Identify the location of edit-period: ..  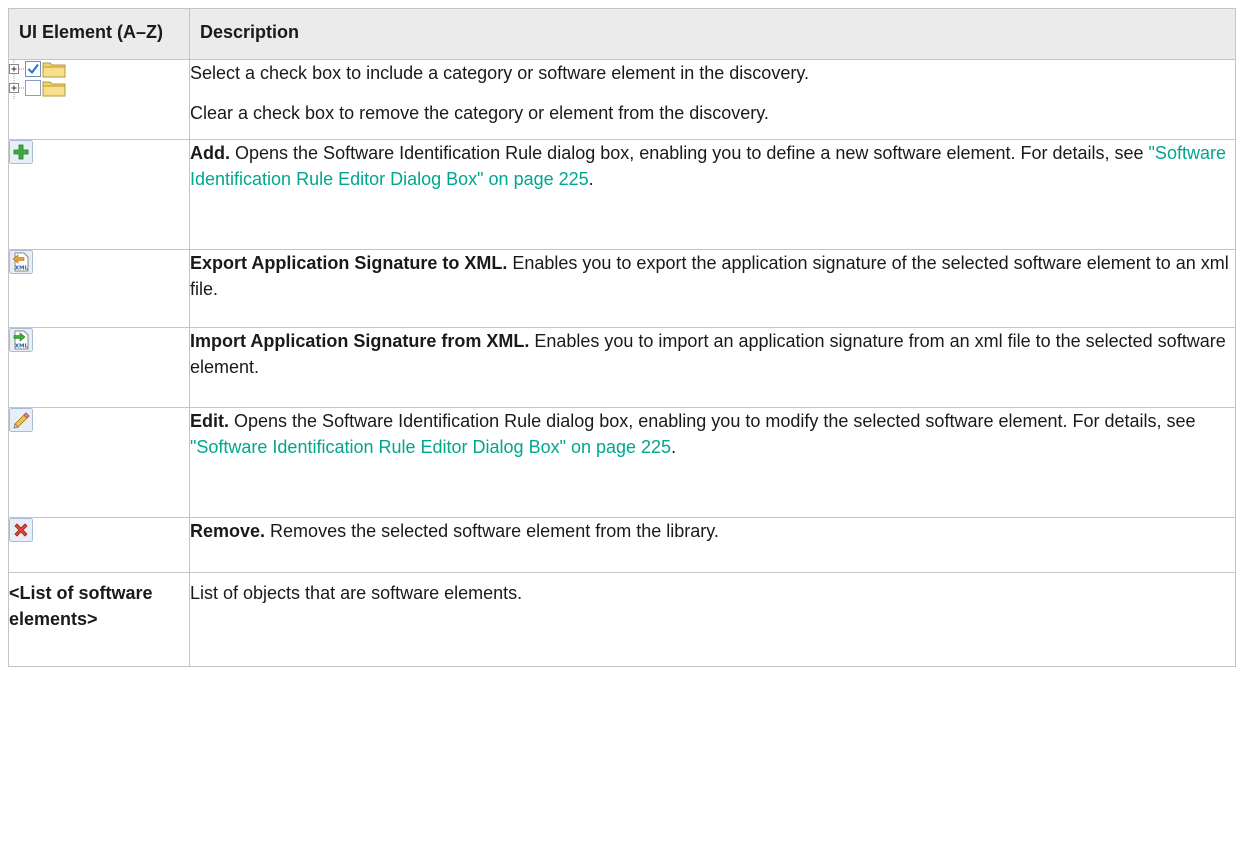
(674, 447).